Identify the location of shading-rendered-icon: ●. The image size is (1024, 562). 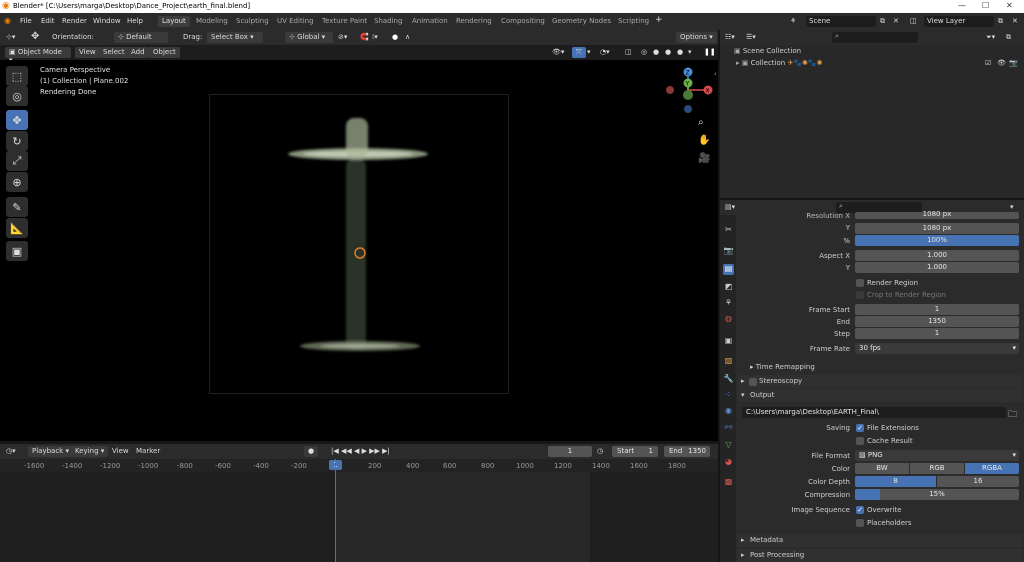
(680, 52).